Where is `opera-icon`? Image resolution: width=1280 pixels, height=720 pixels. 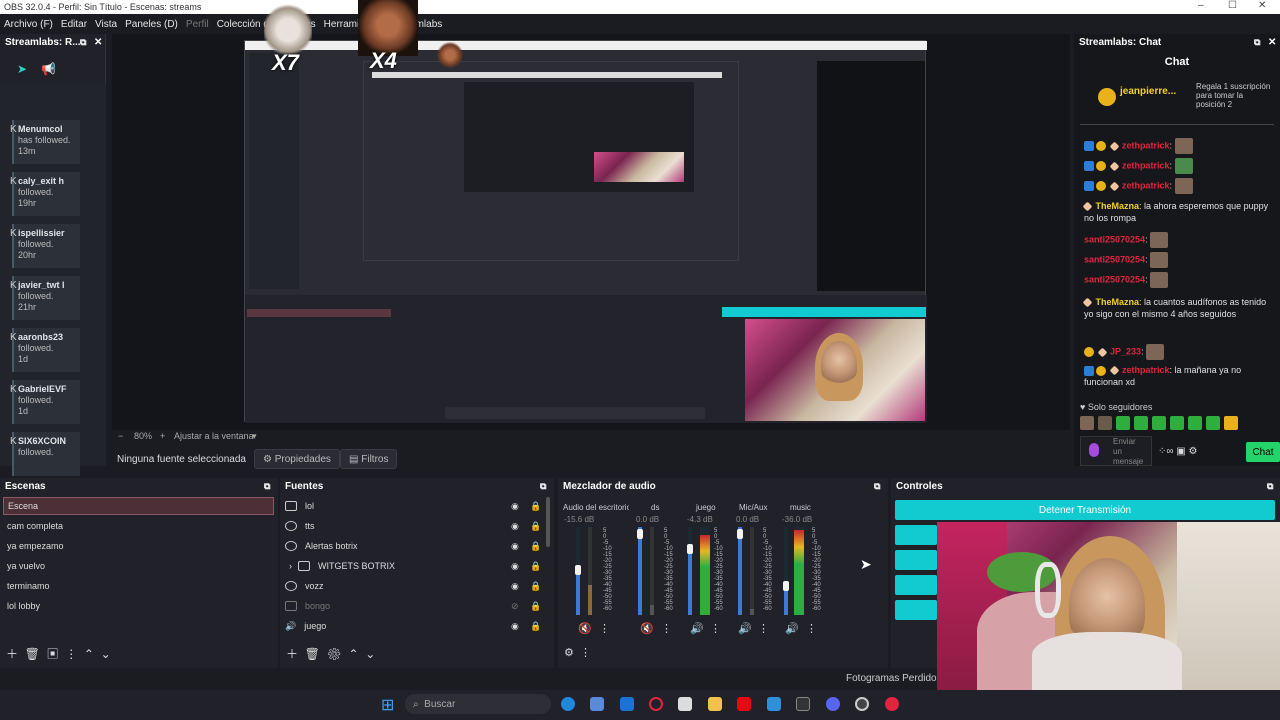
opera-icon is located at coordinates (656, 704).